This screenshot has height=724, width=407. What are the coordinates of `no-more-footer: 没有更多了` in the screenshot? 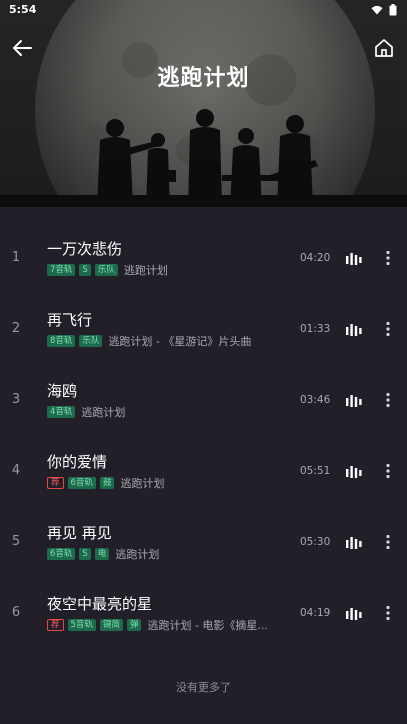 It's located at (203, 687).